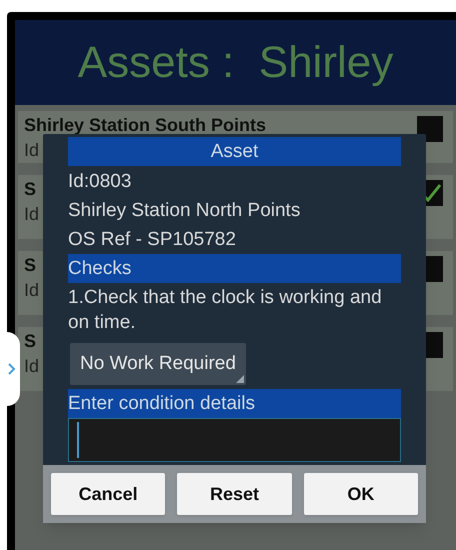  Describe the element at coordinates (152, 240) in the screenshot. I see `os-reference: OS Ref - SP105782` at that location.